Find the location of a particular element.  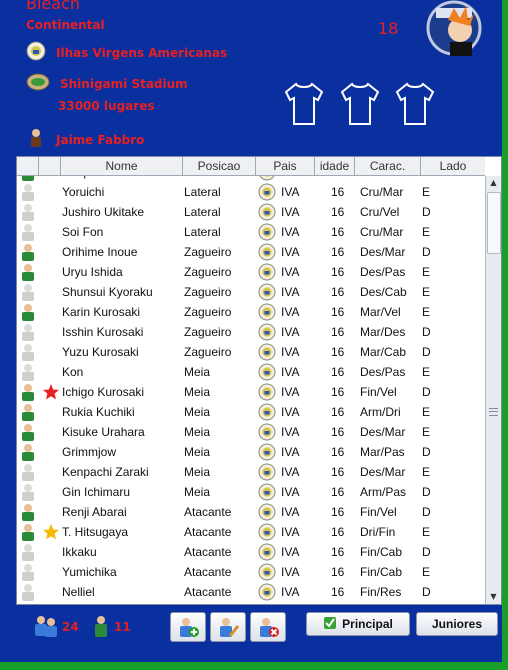

scroll-up-icon: ▲ is located at coordinates (493, 183).